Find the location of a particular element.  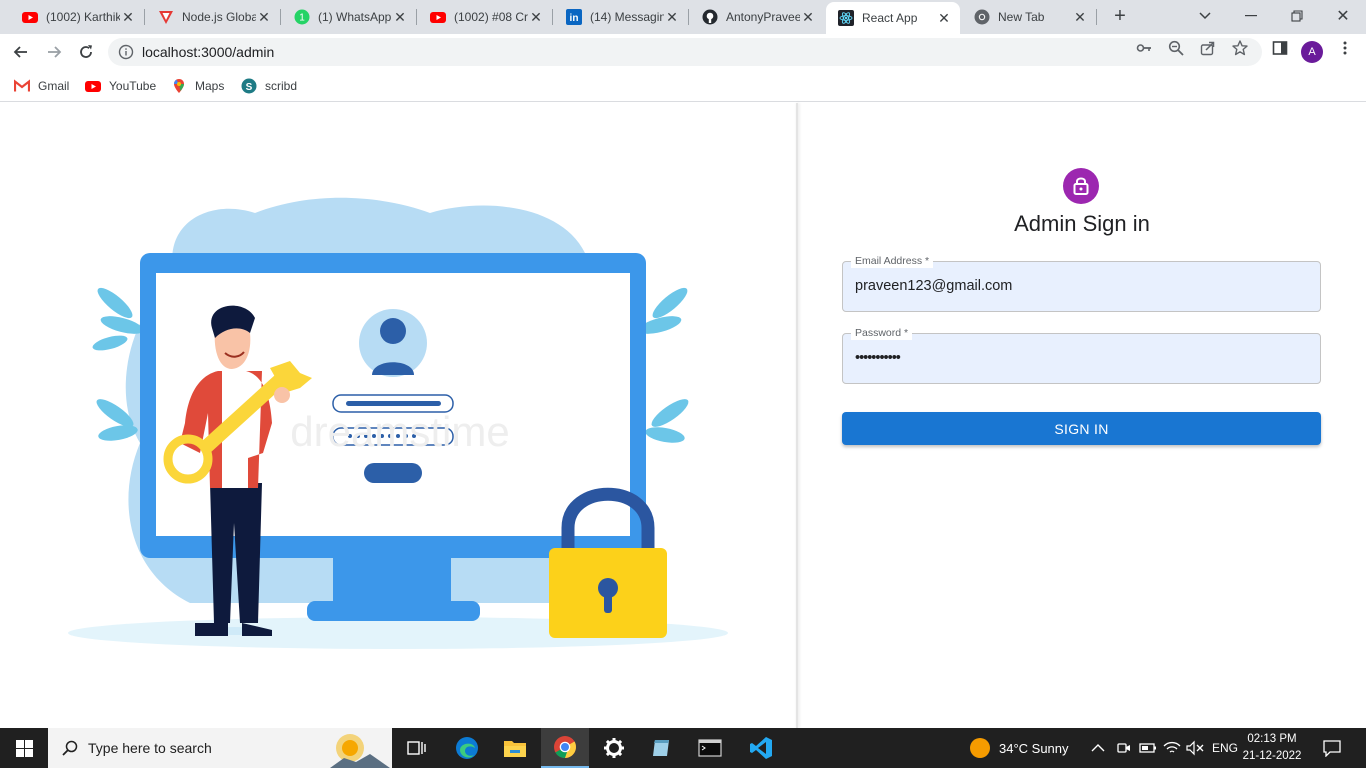

browser-tab: Node.js Global ✕ is located at coordinates (213, 17).